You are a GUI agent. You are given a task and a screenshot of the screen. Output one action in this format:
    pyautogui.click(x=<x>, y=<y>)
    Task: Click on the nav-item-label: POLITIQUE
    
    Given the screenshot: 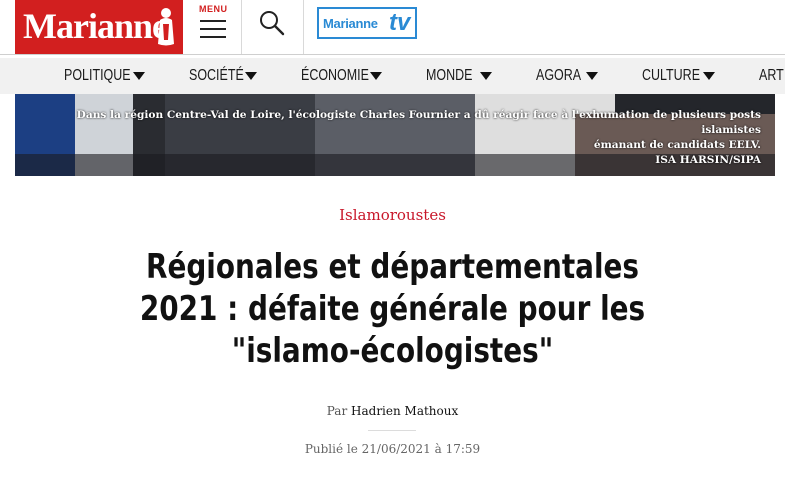 What is the action you would take?
    pyautogui.click(x=97, y=75)
    